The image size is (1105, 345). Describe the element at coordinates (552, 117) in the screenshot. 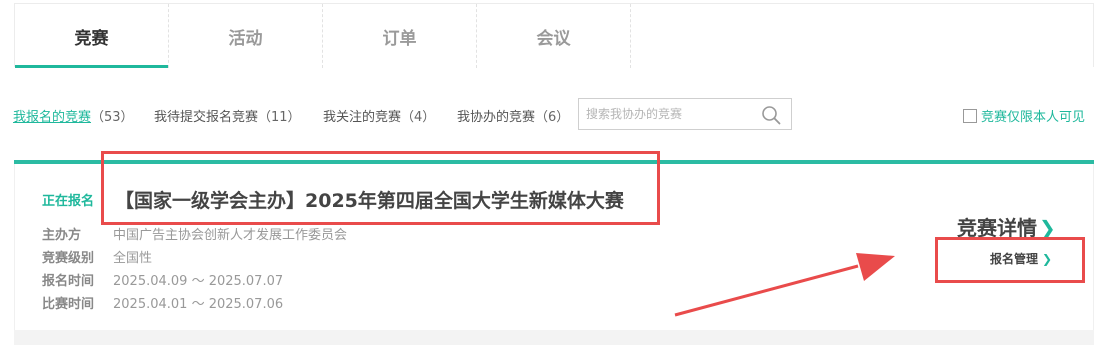

I see `filter-count: （6）` at that location.